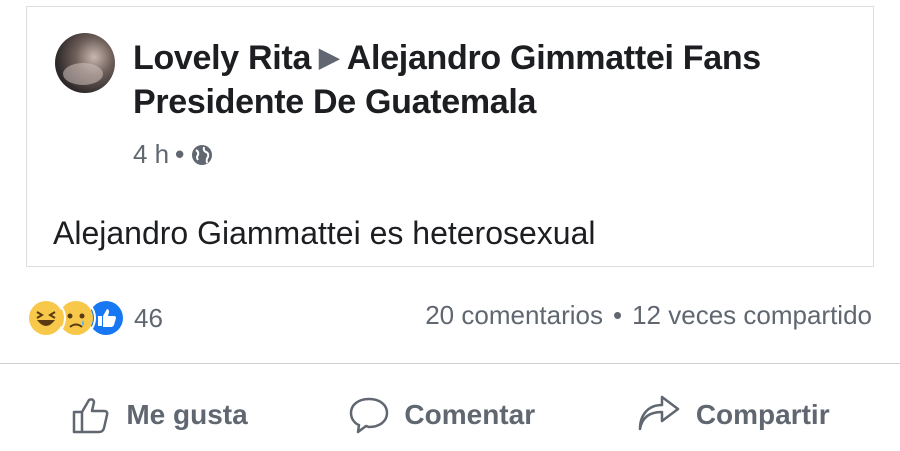 The image size is (900, 451). Describe the element at coordinates (91, 416) in the screenshot. I see `thumbs-up-icon` at that location.